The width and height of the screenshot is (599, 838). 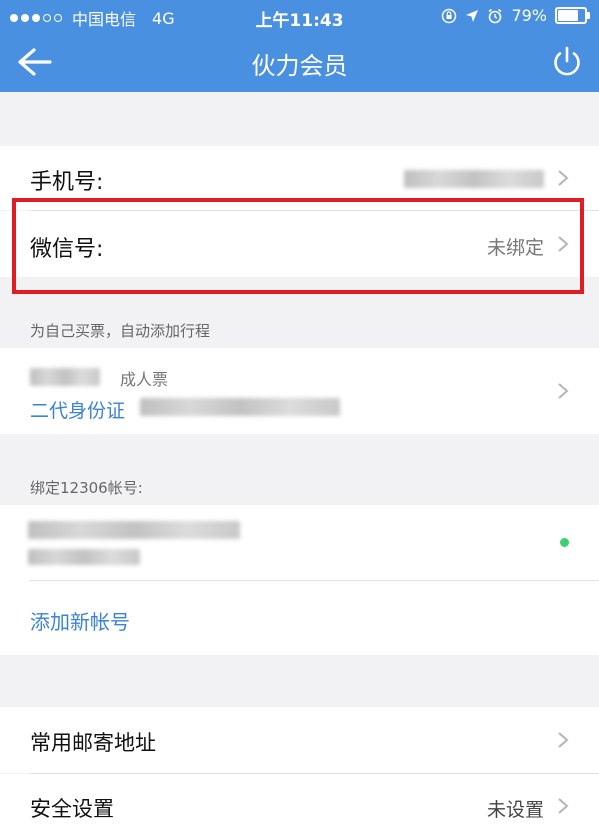 I want to click on security-row: 安全设置 未设置, so click(x=299, y=806).